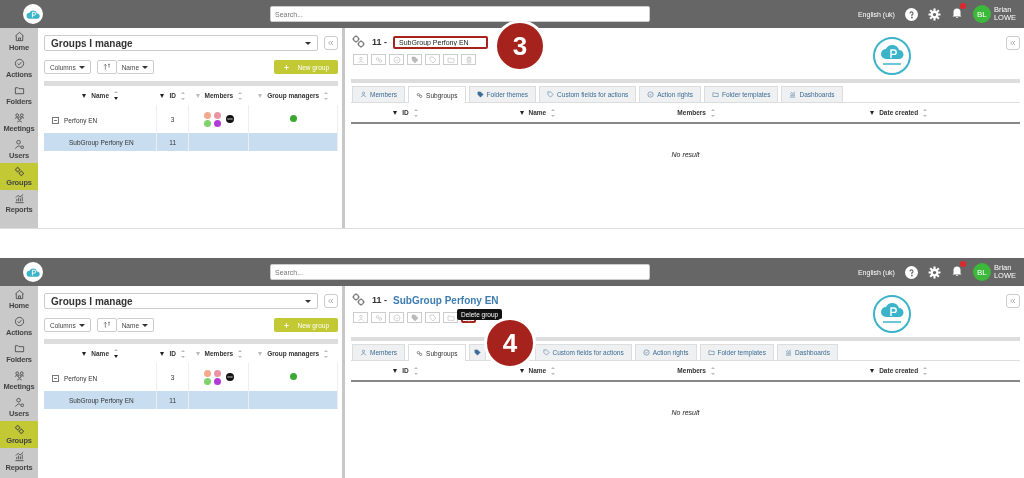 The image size is (1024, 478). I want to click on toolbar-button, so click(450, 317).